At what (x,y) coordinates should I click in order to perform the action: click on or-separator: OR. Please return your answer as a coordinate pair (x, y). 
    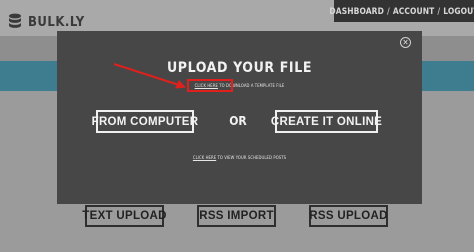
    Looking at the image, I should click on (238, 121).